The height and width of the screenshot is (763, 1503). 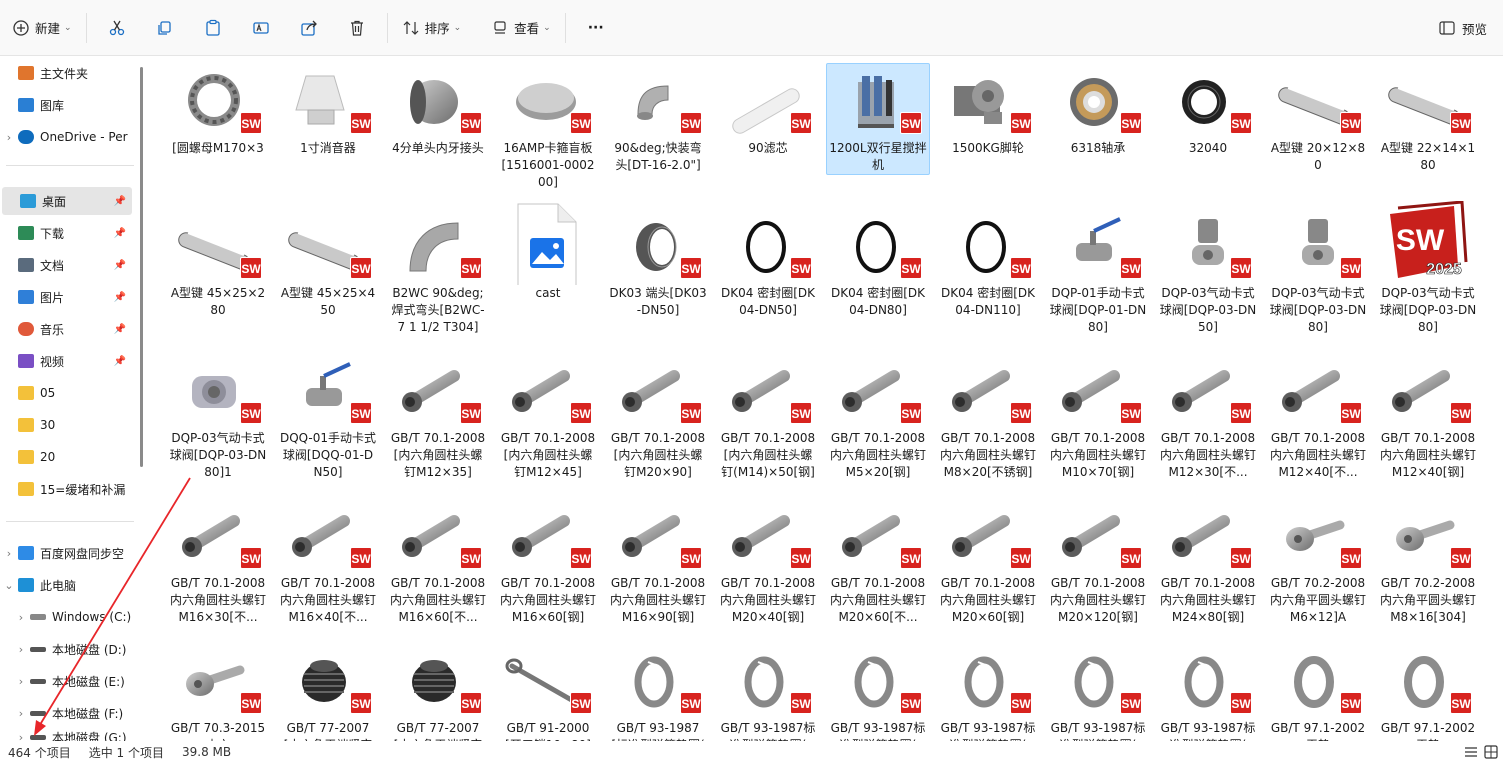 What do you see at coordinates (70, 713) in the screenshot?
I see `sidebar-item-drive-f: › 本地磁盘 (F:)` at bounding box center [70, 713].